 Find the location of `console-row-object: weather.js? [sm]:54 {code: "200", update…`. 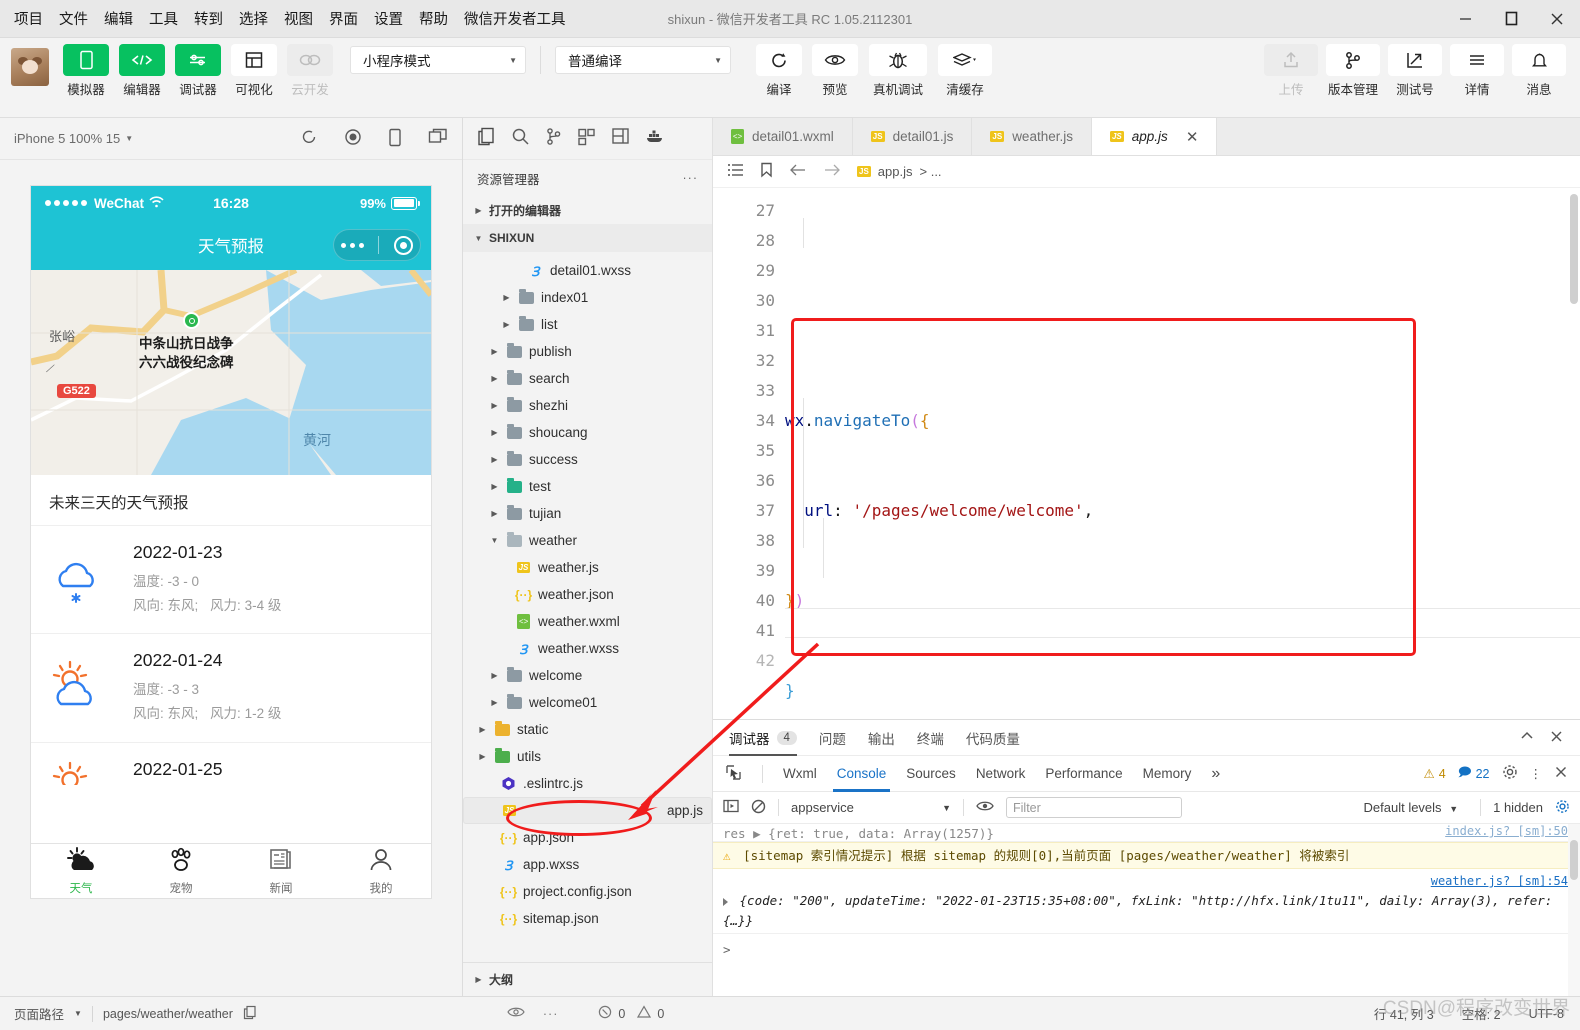

console-row-object: weather.js? [sm]:54 {code: "200", update… is located at coordinates (1146, 902).